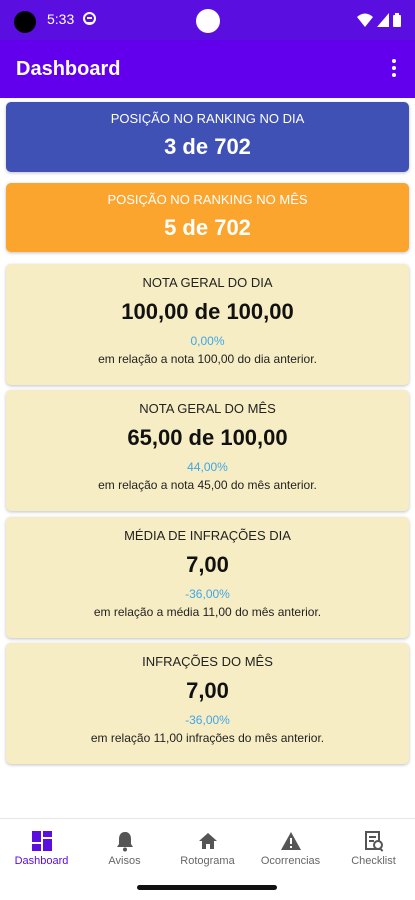 This screenshot has height=900, width=415. What do you see at coordinates (207, 118) in the screenshot?
I see `rank-day-label: POSIÇÃO NO RANKING NO DIA` at bounding box center [207, 118].